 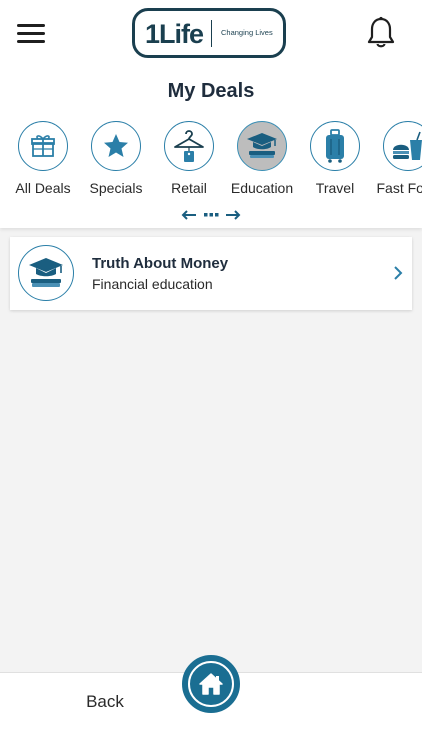 I want to click on category-all-deals: All Deals, so click(x=43, y=158).